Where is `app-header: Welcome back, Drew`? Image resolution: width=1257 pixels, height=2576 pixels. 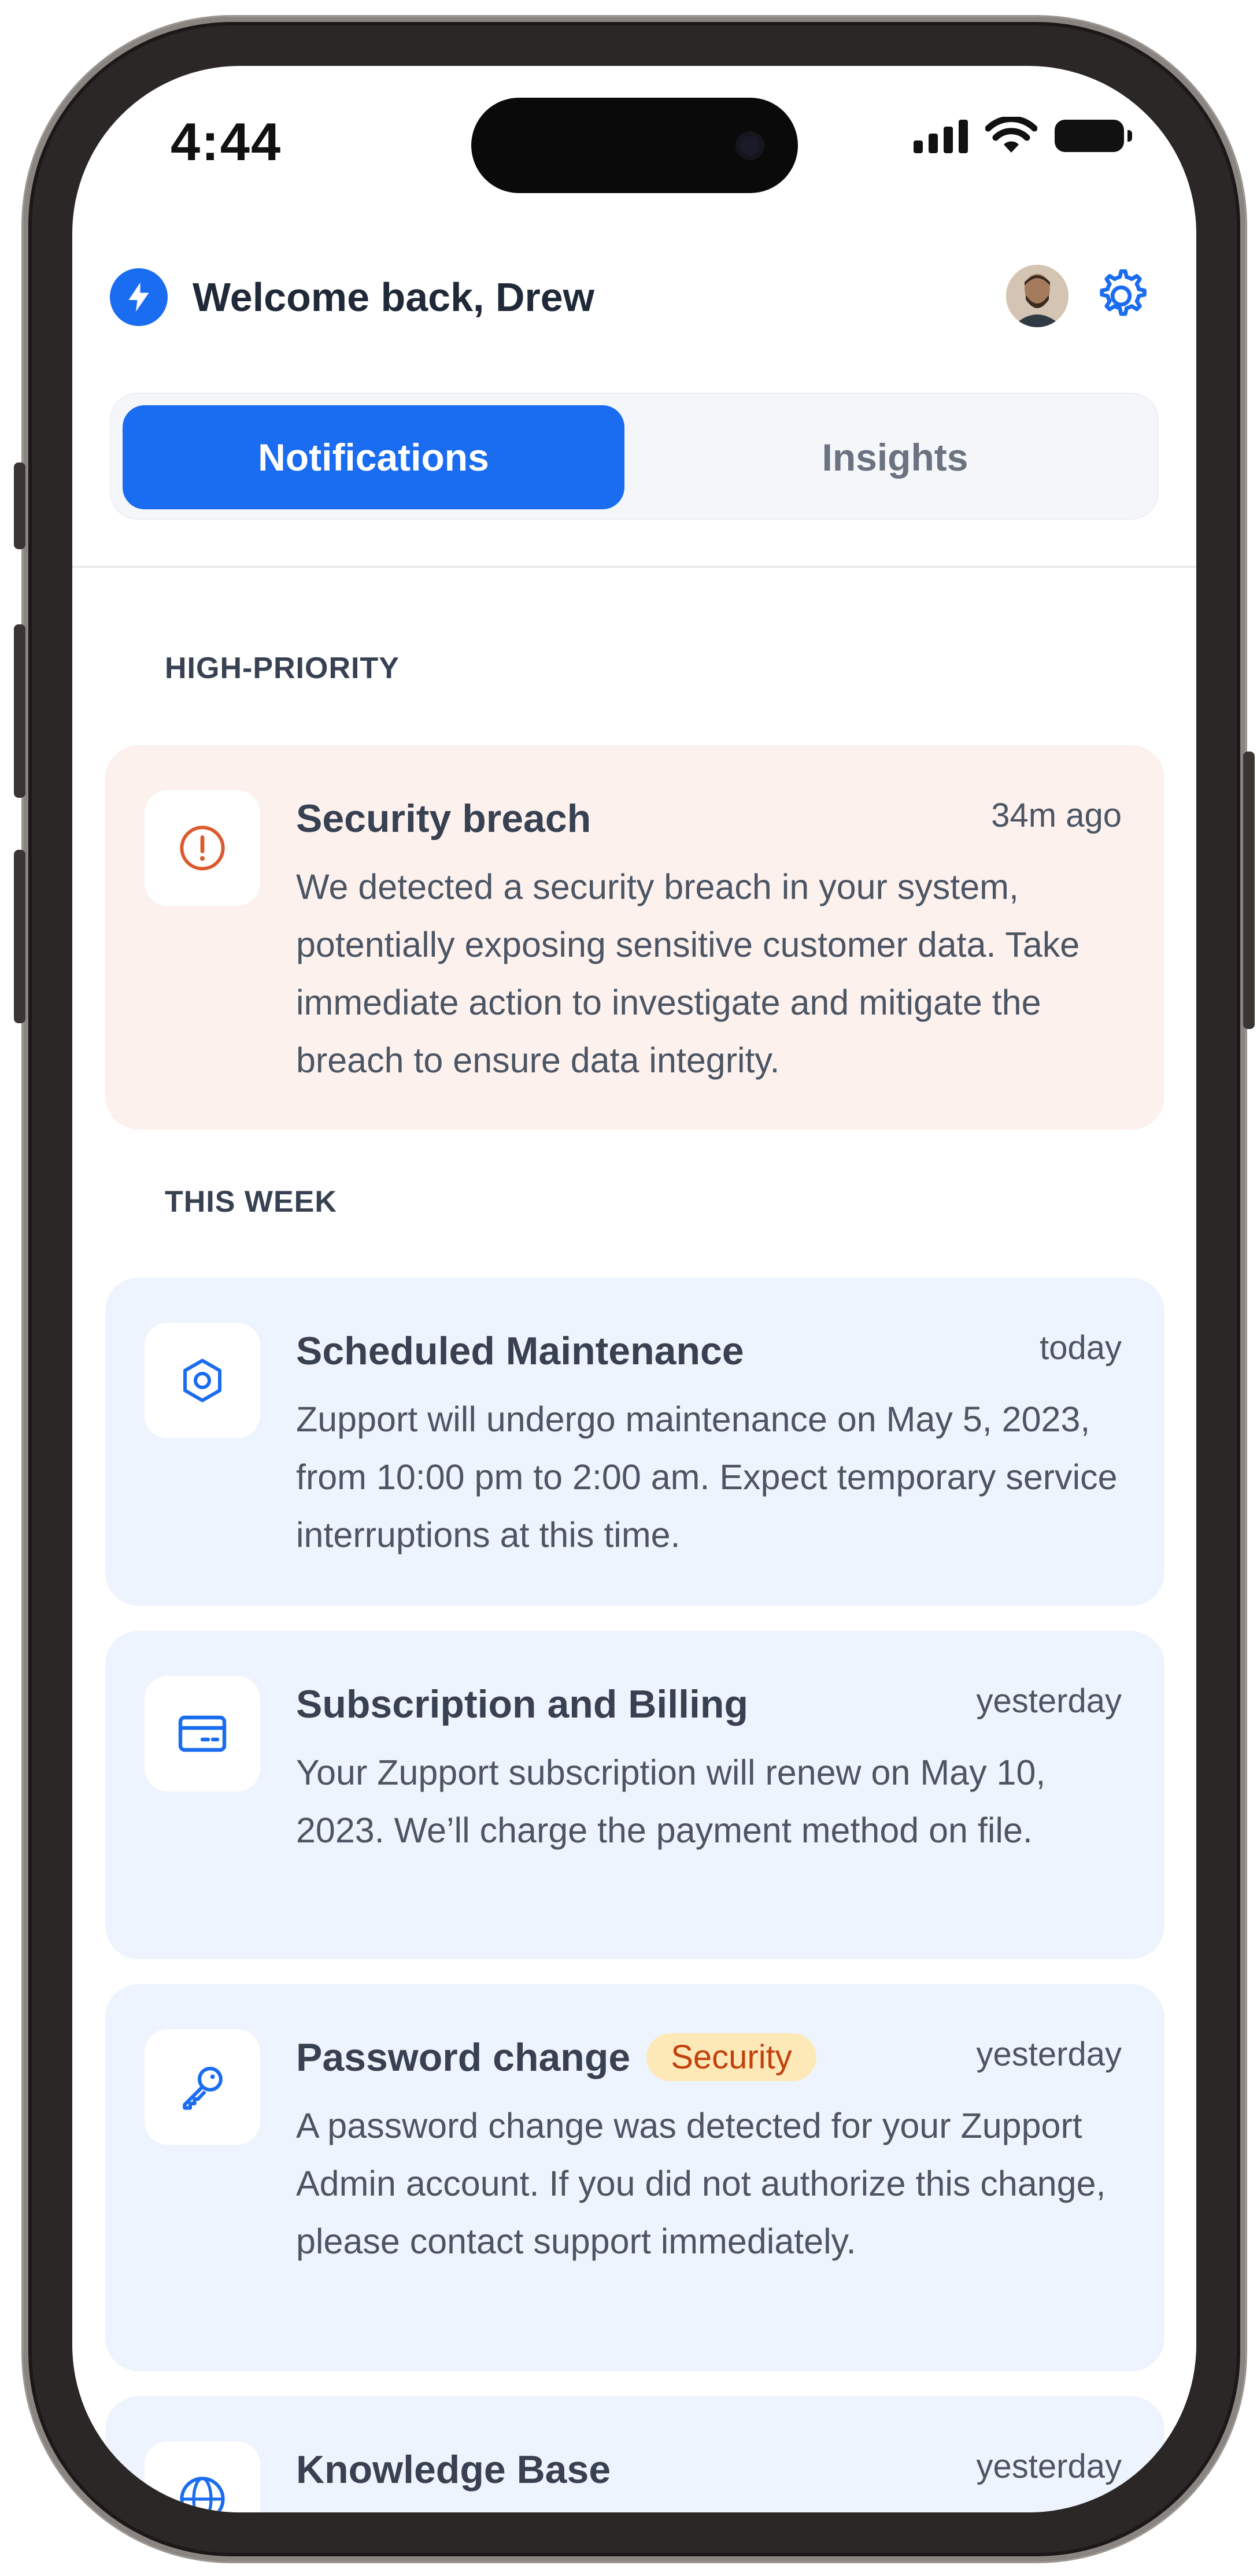 app-header: Welcome back, Drew is located at coordinates (634, 294).